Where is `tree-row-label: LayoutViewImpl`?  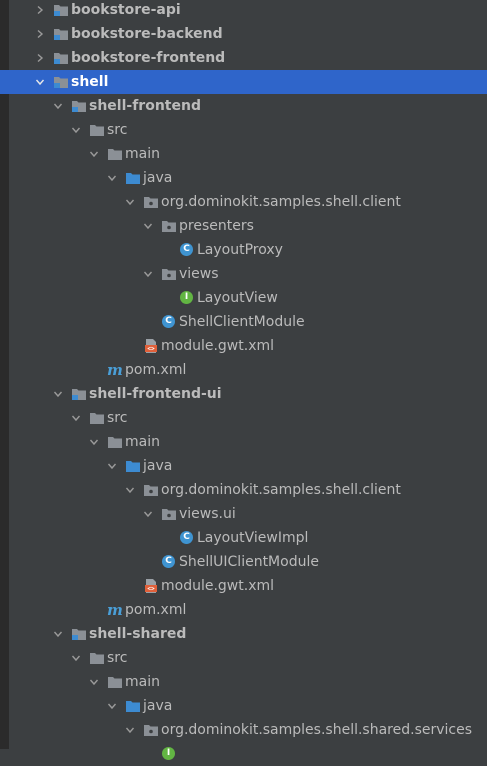 tree-row-label: LayoutViewImpl is located at coordinates (253, 538).